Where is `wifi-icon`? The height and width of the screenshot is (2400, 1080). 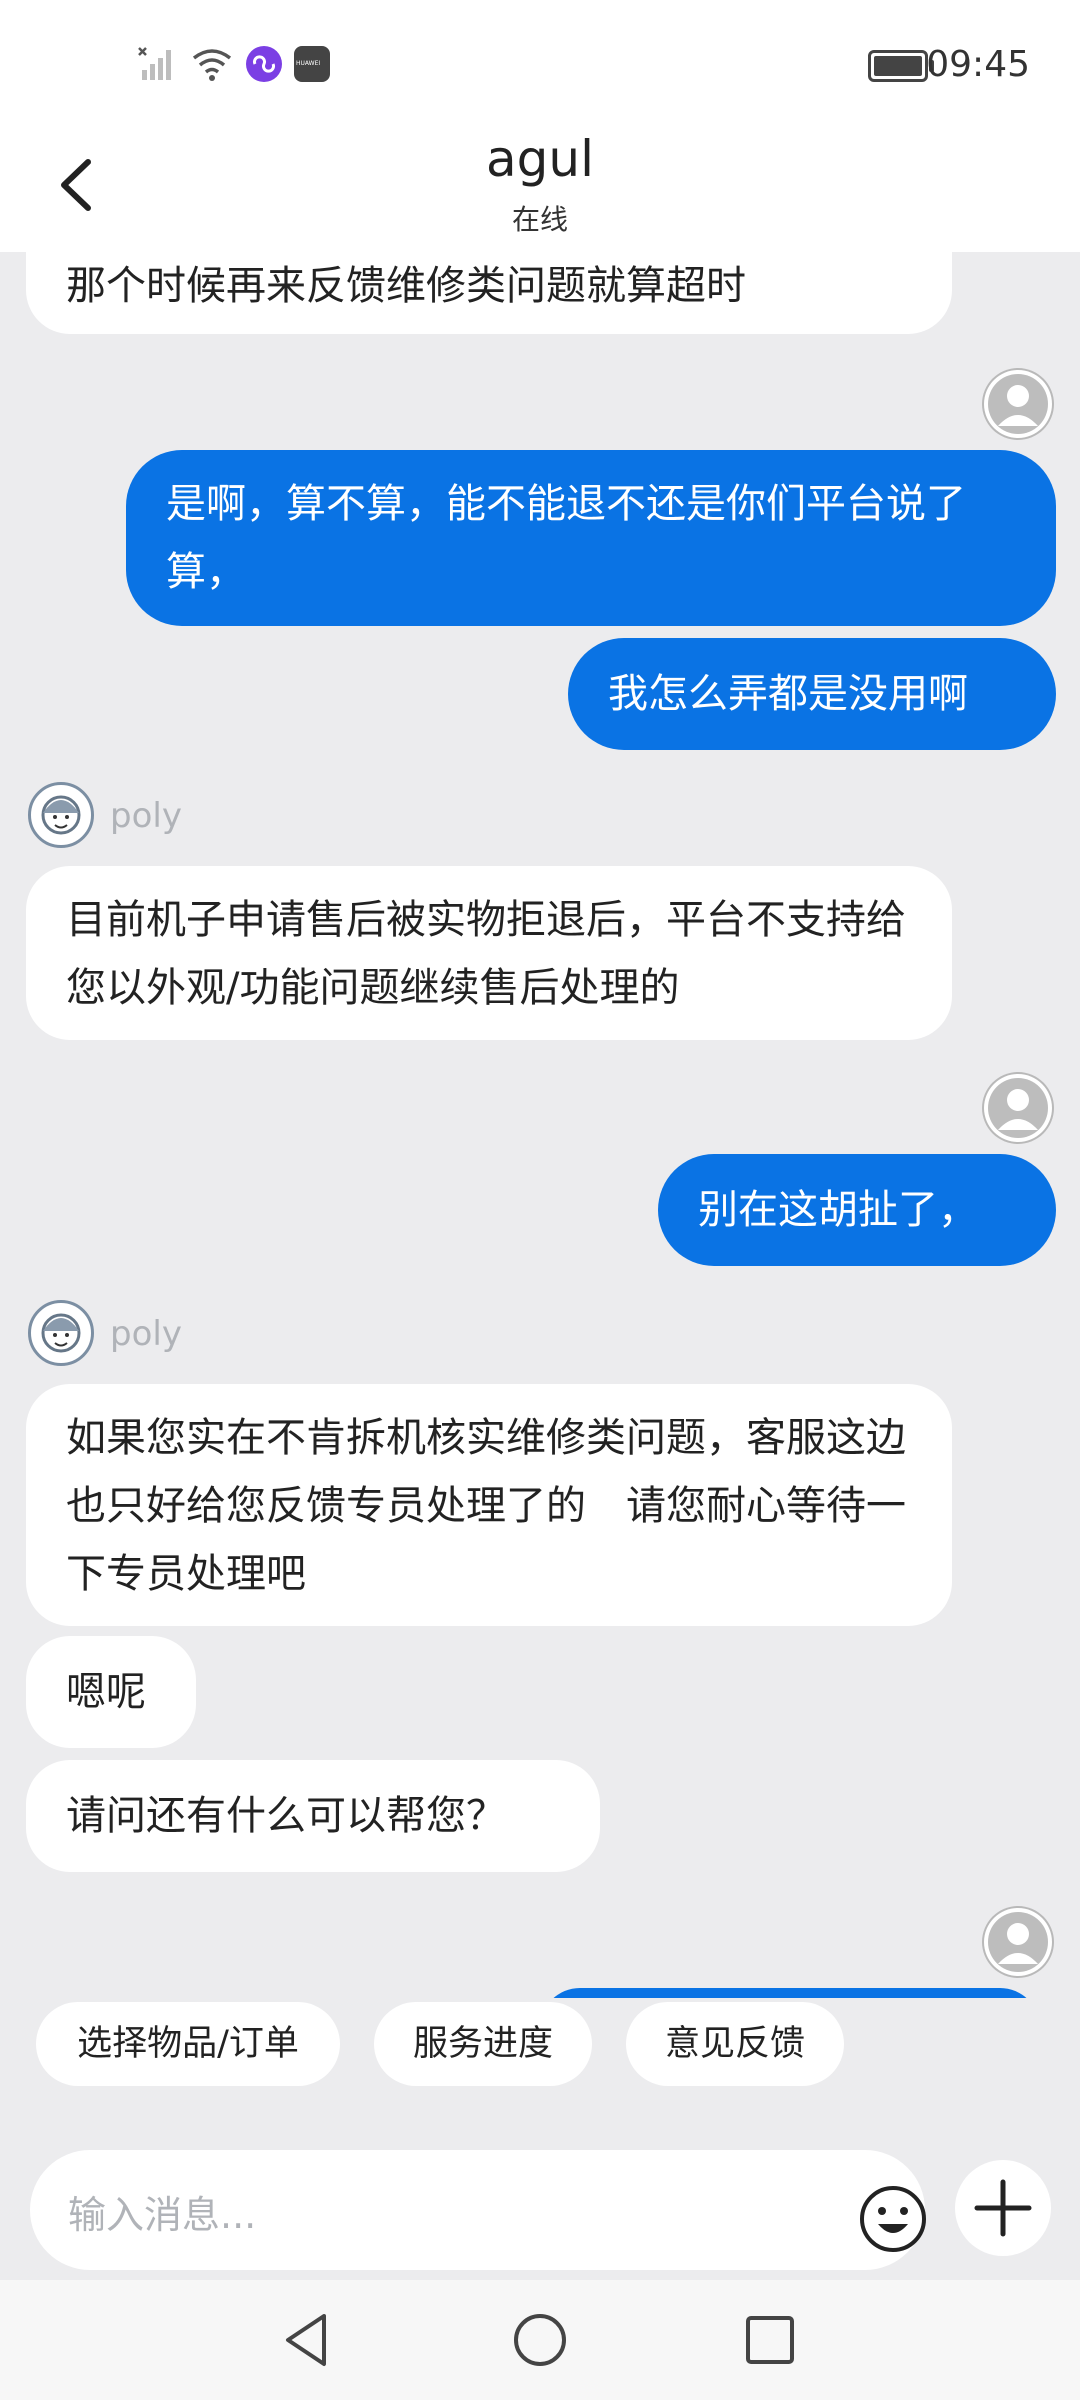 wifi-icon is located at coordinates (212, 65).